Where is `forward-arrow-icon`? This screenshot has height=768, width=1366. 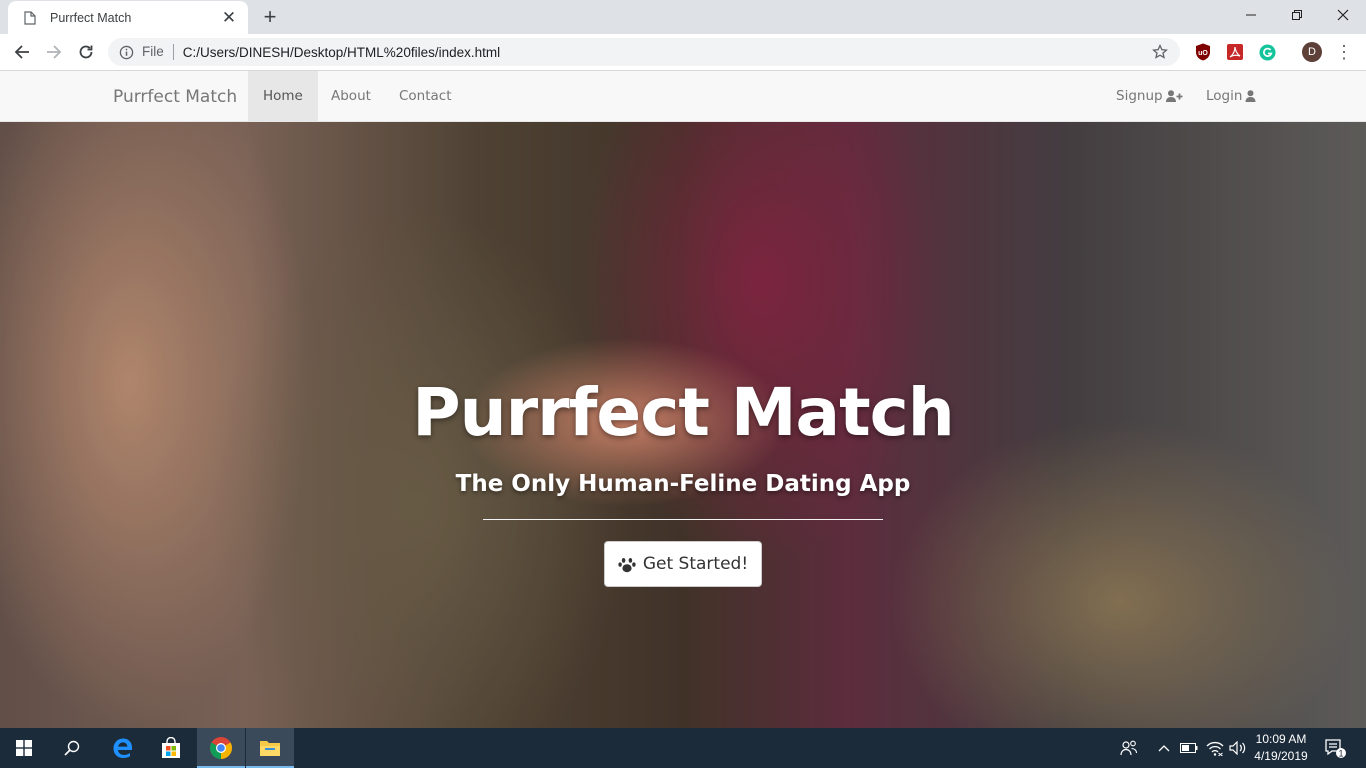 forward-arrow-icon is located at coordinates (54, 52).